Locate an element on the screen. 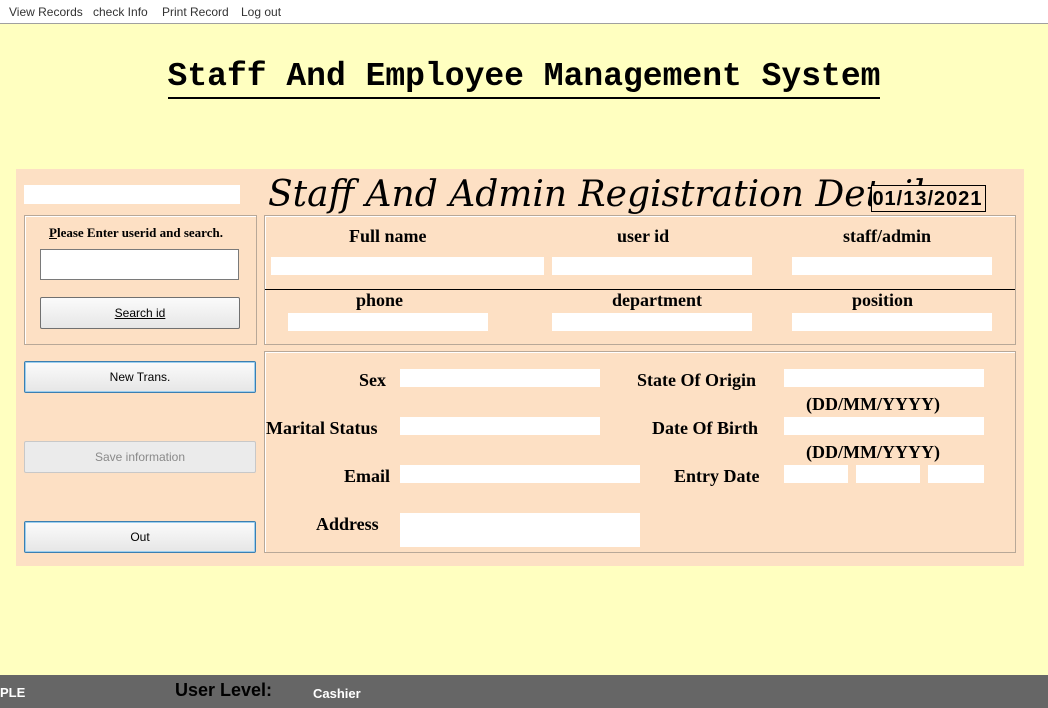 This screenshot has height=708, width=1048. search-prompt-text: lease Enter userid and search. is located at coordinates (139, 232).